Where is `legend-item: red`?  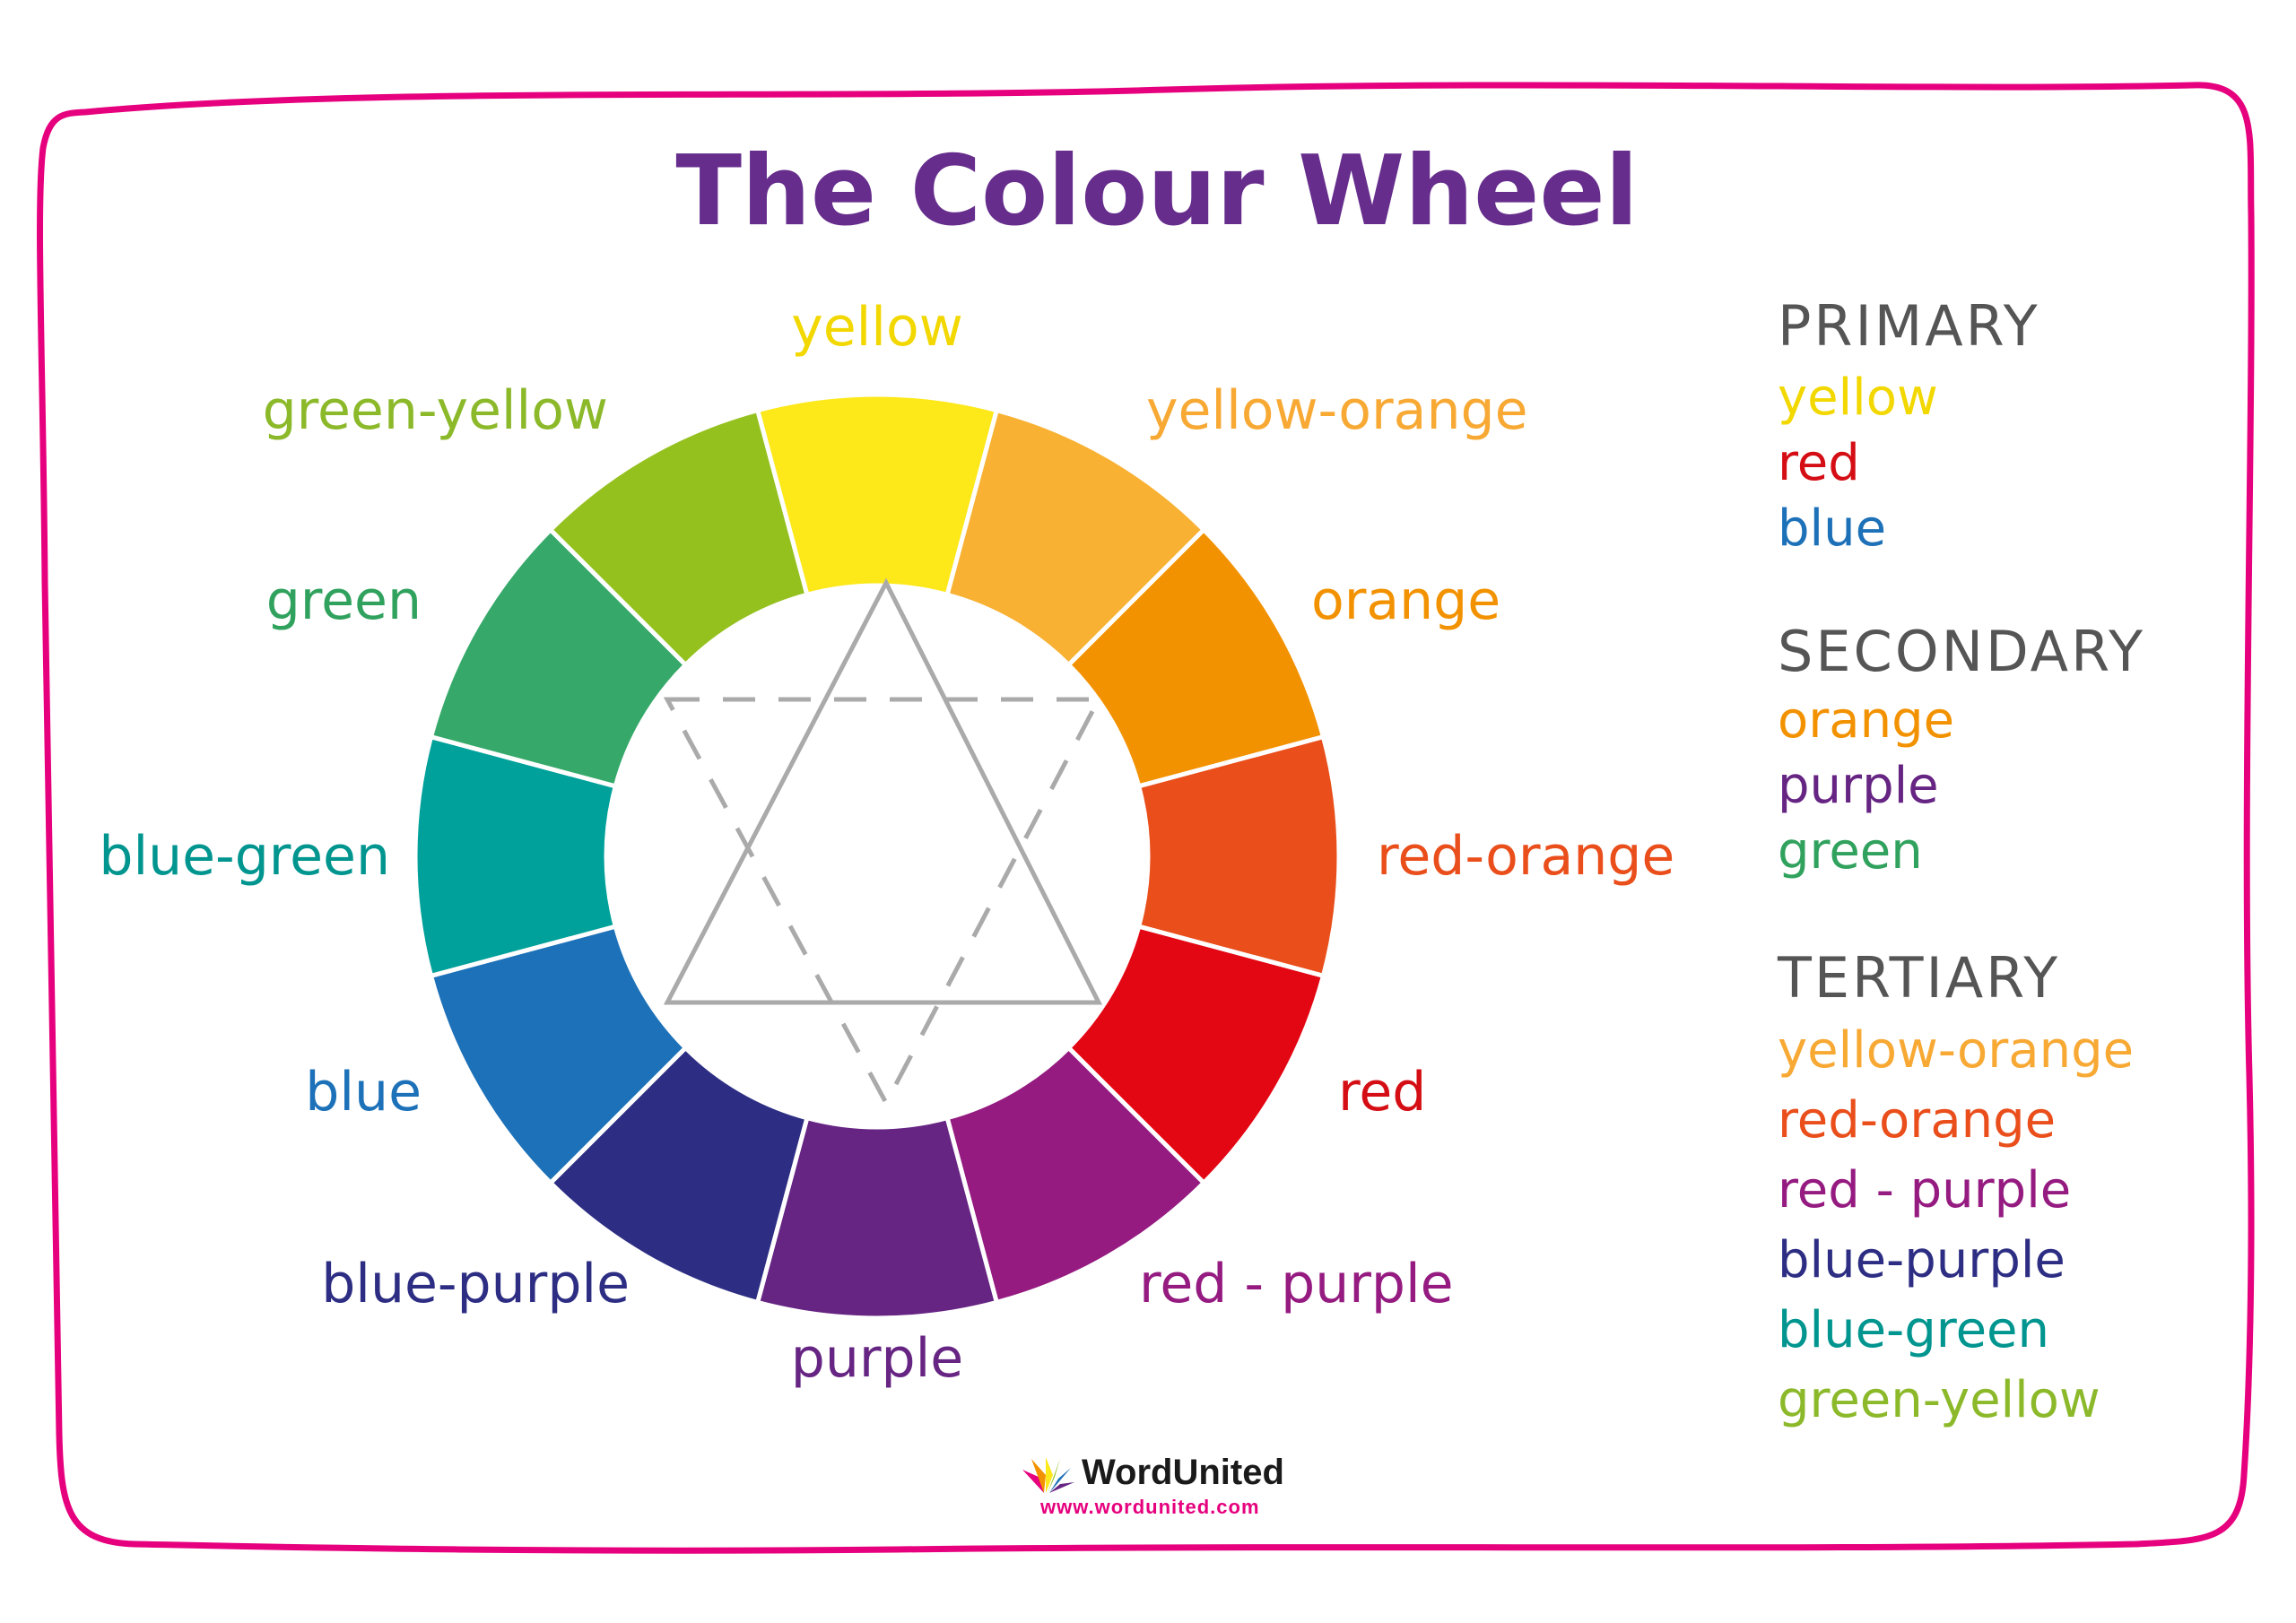
legend-item: red is located at coordinates (1819, 463).